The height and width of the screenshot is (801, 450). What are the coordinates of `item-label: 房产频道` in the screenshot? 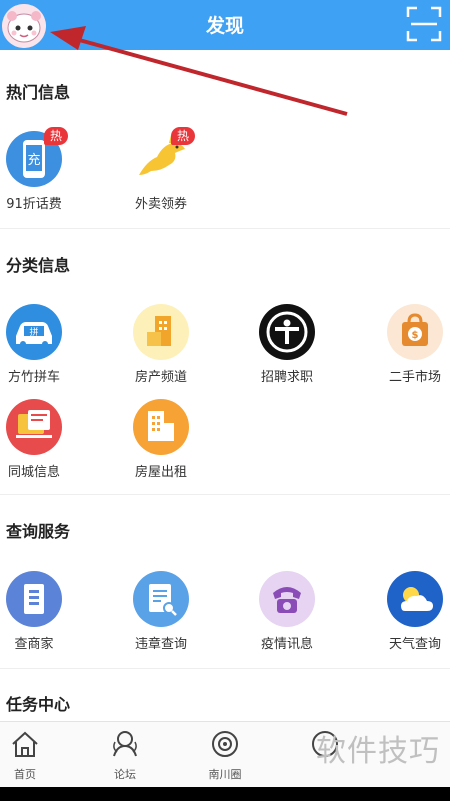 It's located at (160, 377).